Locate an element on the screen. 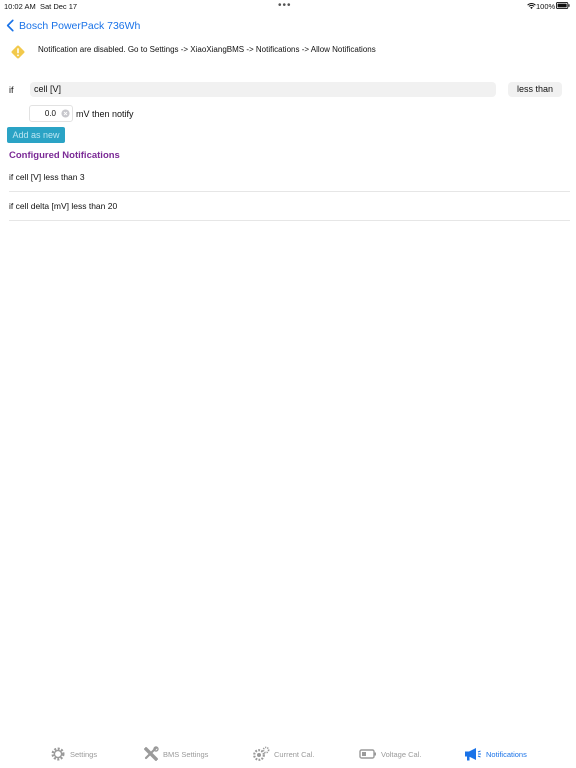  threshold-value: 0.0 is located at coordinates (50, 113).